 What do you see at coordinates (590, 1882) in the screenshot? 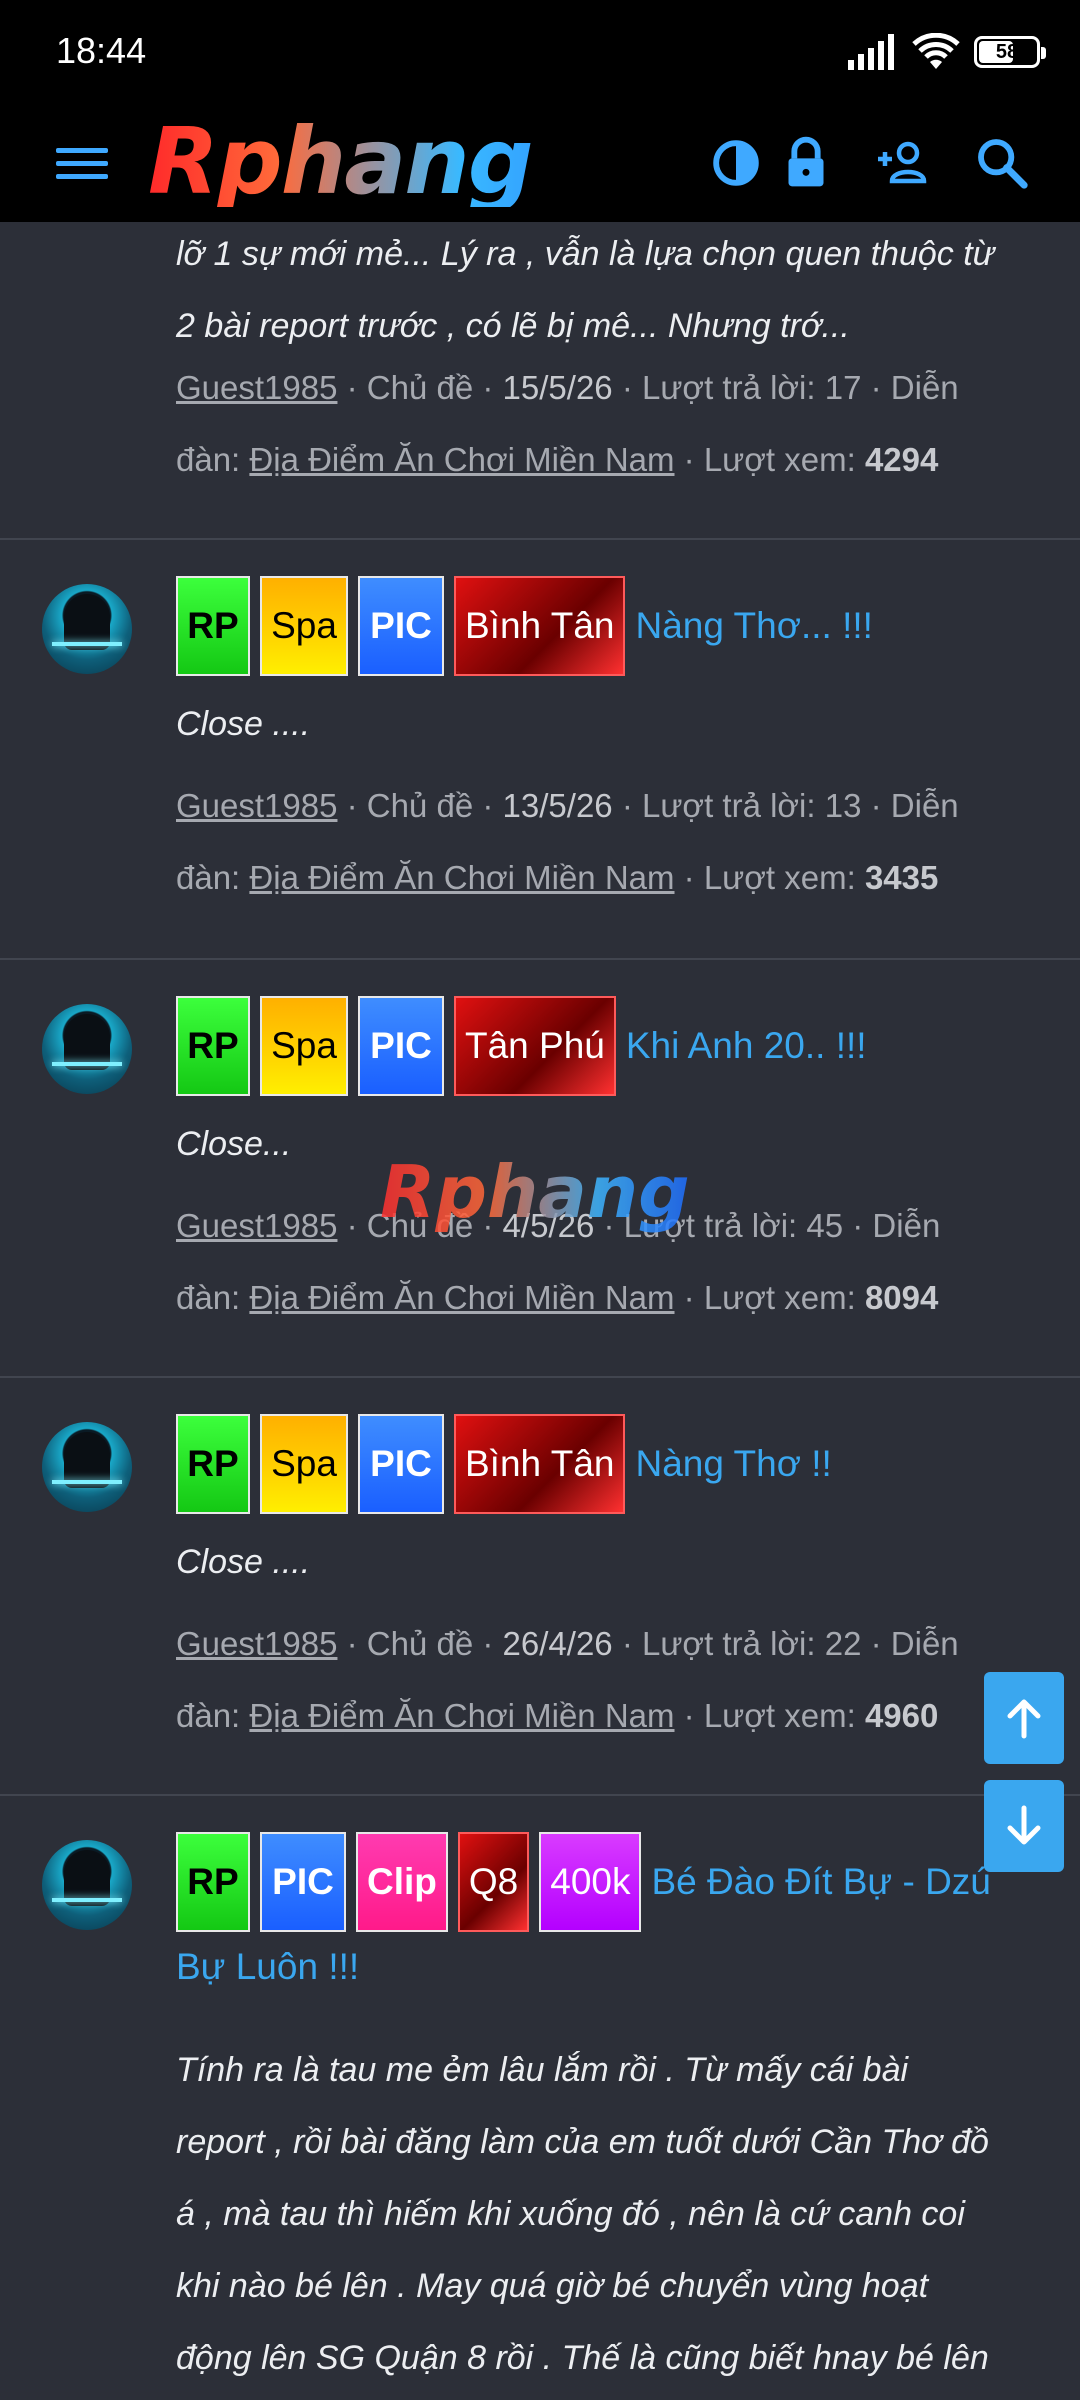
I see `tag-price: 400k` at bounding box center [590, 1882].